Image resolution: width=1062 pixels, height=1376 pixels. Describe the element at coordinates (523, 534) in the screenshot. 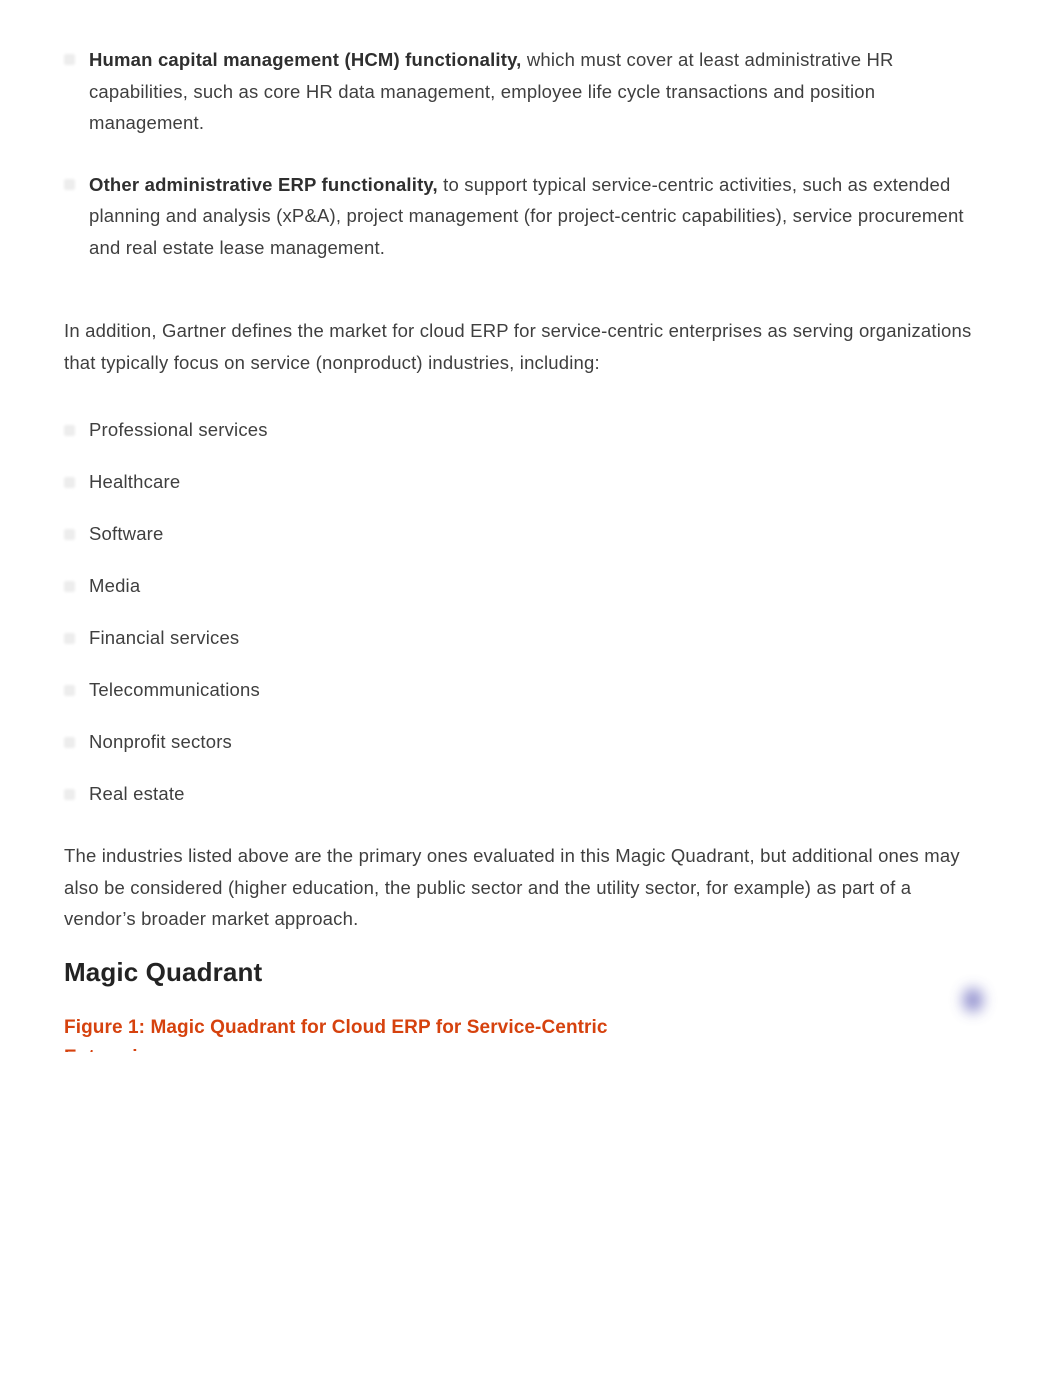

I see `list-item: Software` at that location.